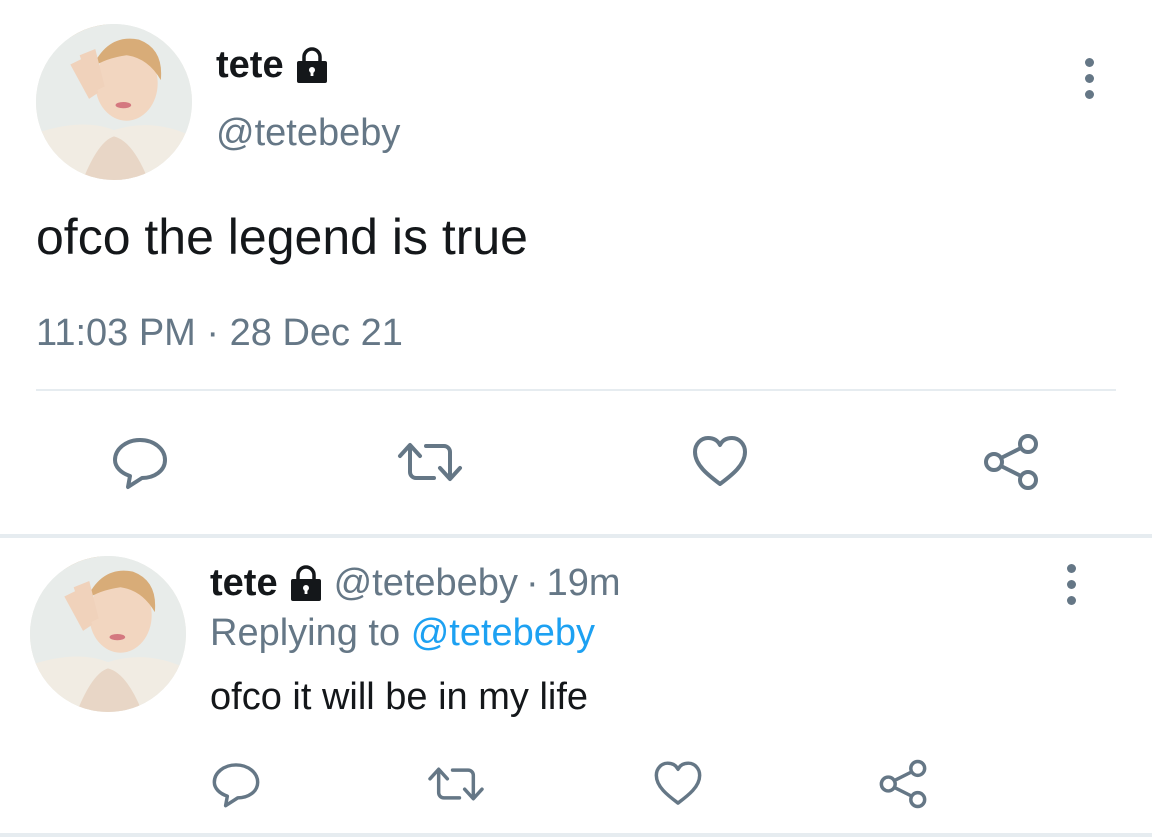 This screenshot has height=837, width=1152. I want to click on author-name-row: tete, so click(274, 65).